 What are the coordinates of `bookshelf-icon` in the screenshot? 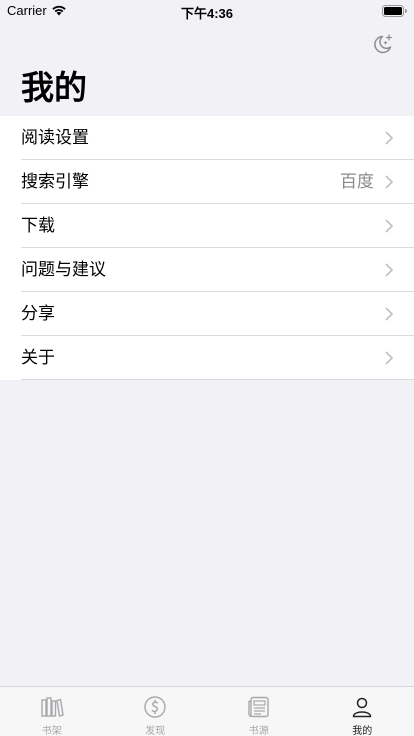 It's located at (52, 707).